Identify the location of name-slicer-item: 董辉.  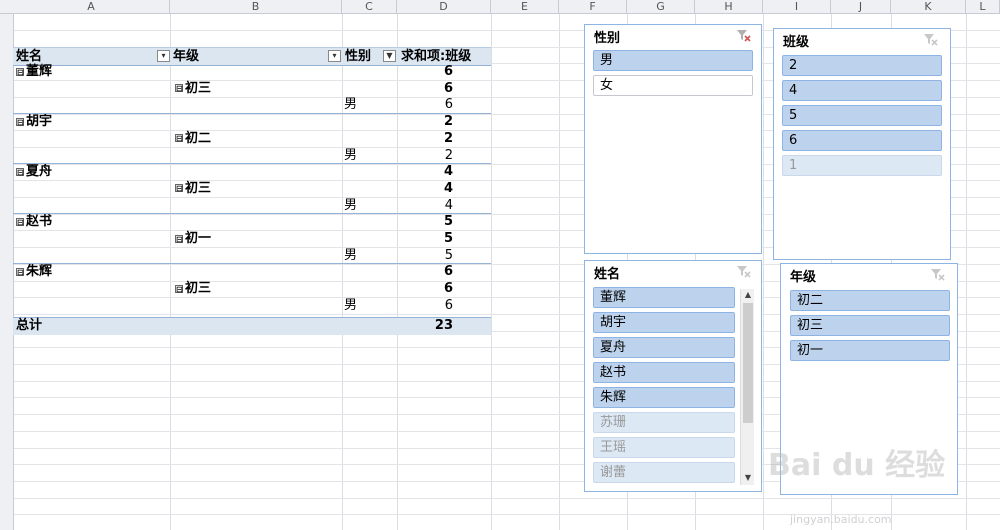
(664, 297).